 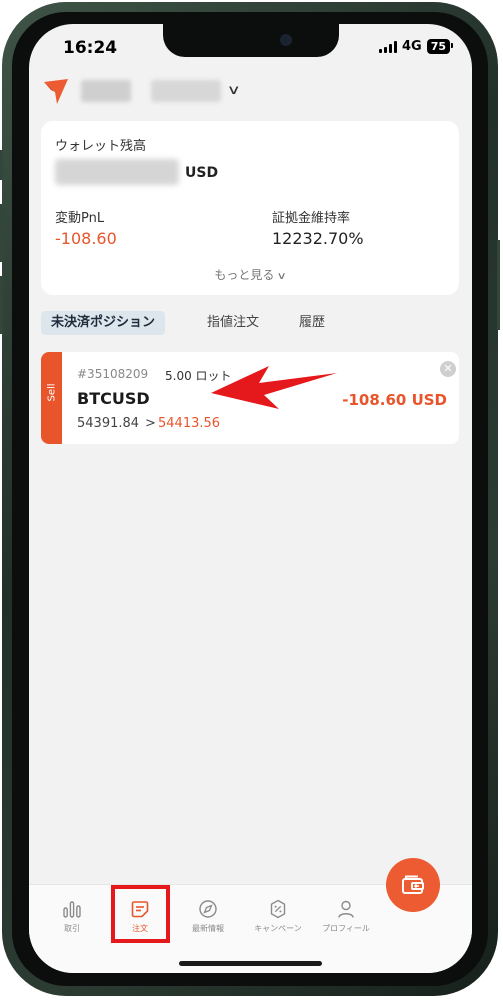 I want to click on nav-label-trade: 取引, so click(x=72, y=928).